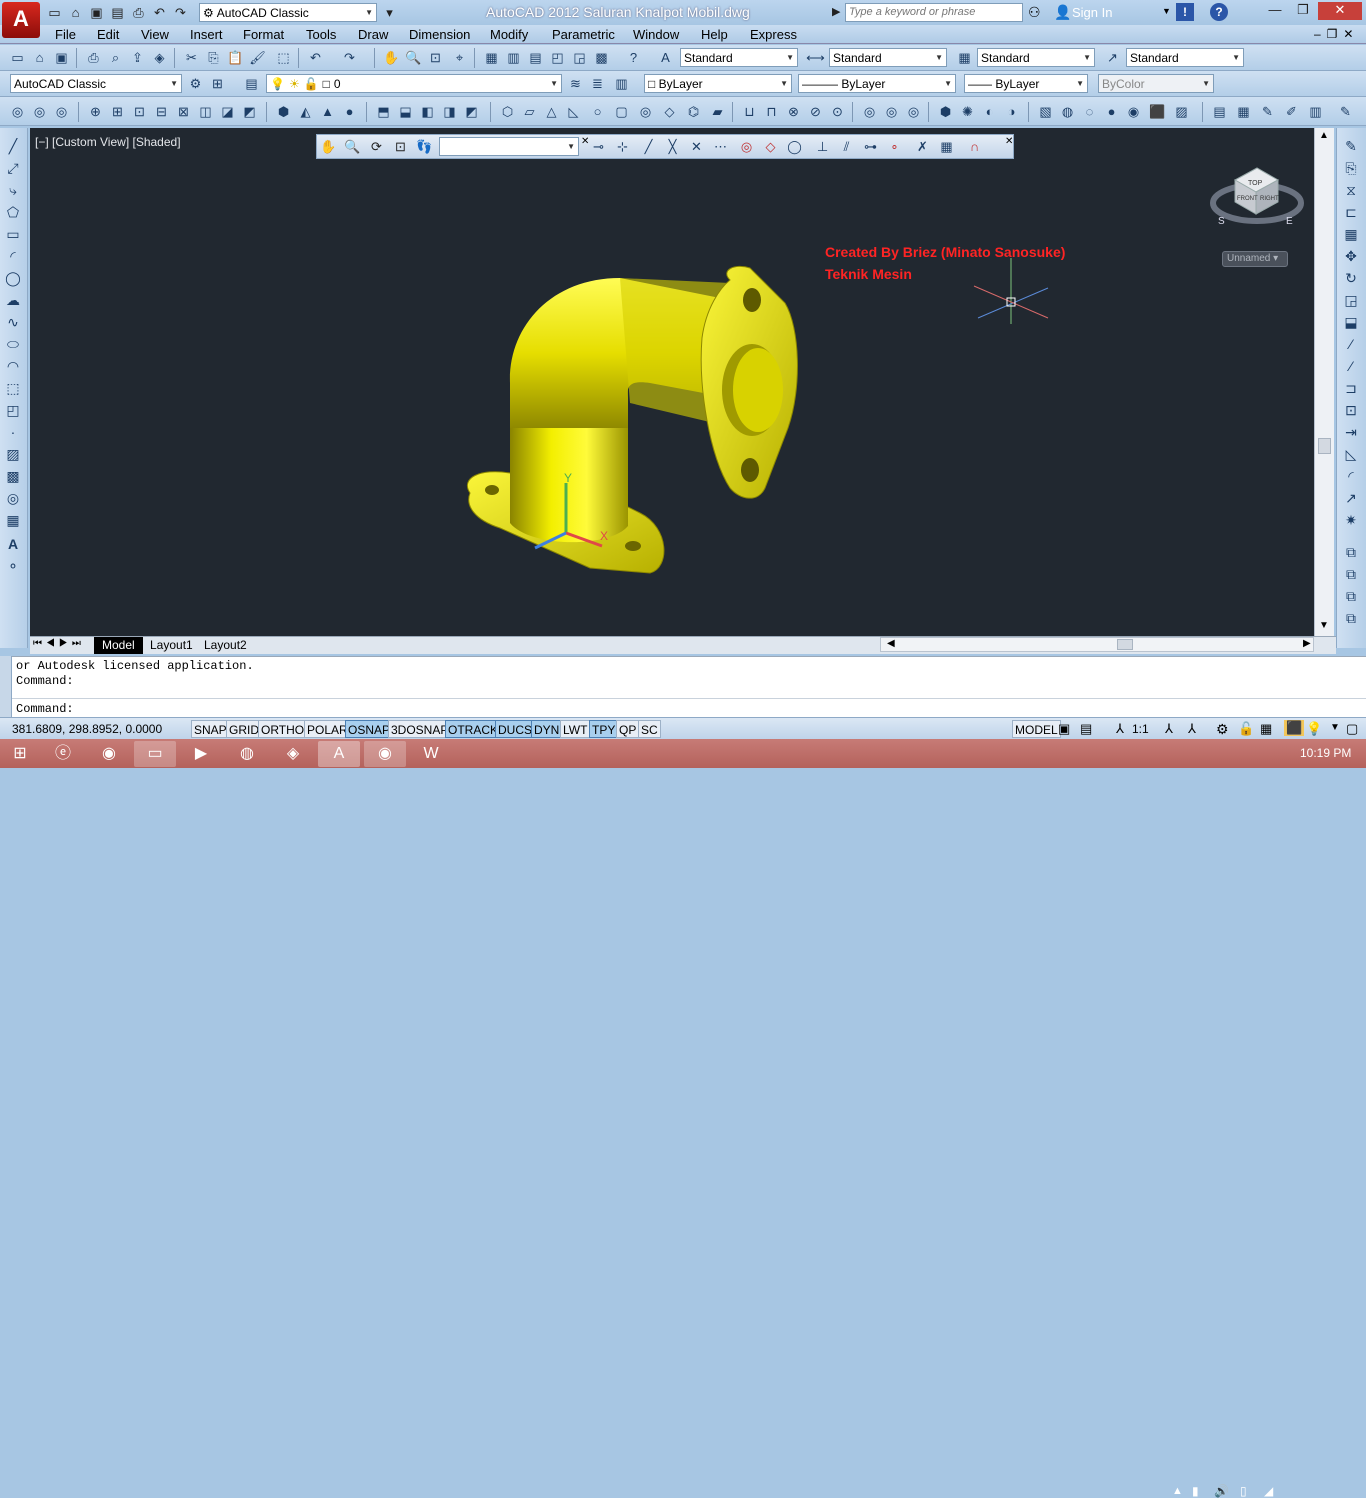 The width and height of the screenshot is (1366, 1498). What do you see at coordinates (383, 111) in the screenshot?
I see `extrude-icon: ⬒` at bounding box center [383, 111].